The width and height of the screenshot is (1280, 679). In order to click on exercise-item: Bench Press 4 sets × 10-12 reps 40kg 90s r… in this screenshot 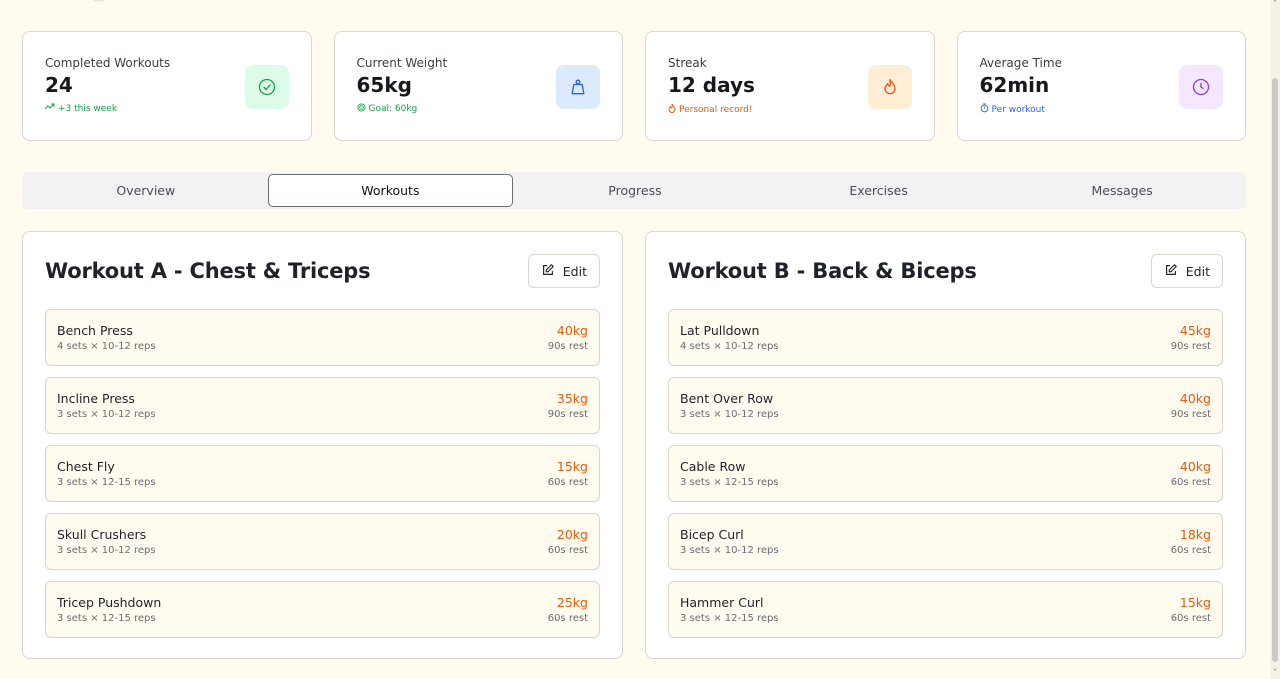, I will do `click(322, 337)`.